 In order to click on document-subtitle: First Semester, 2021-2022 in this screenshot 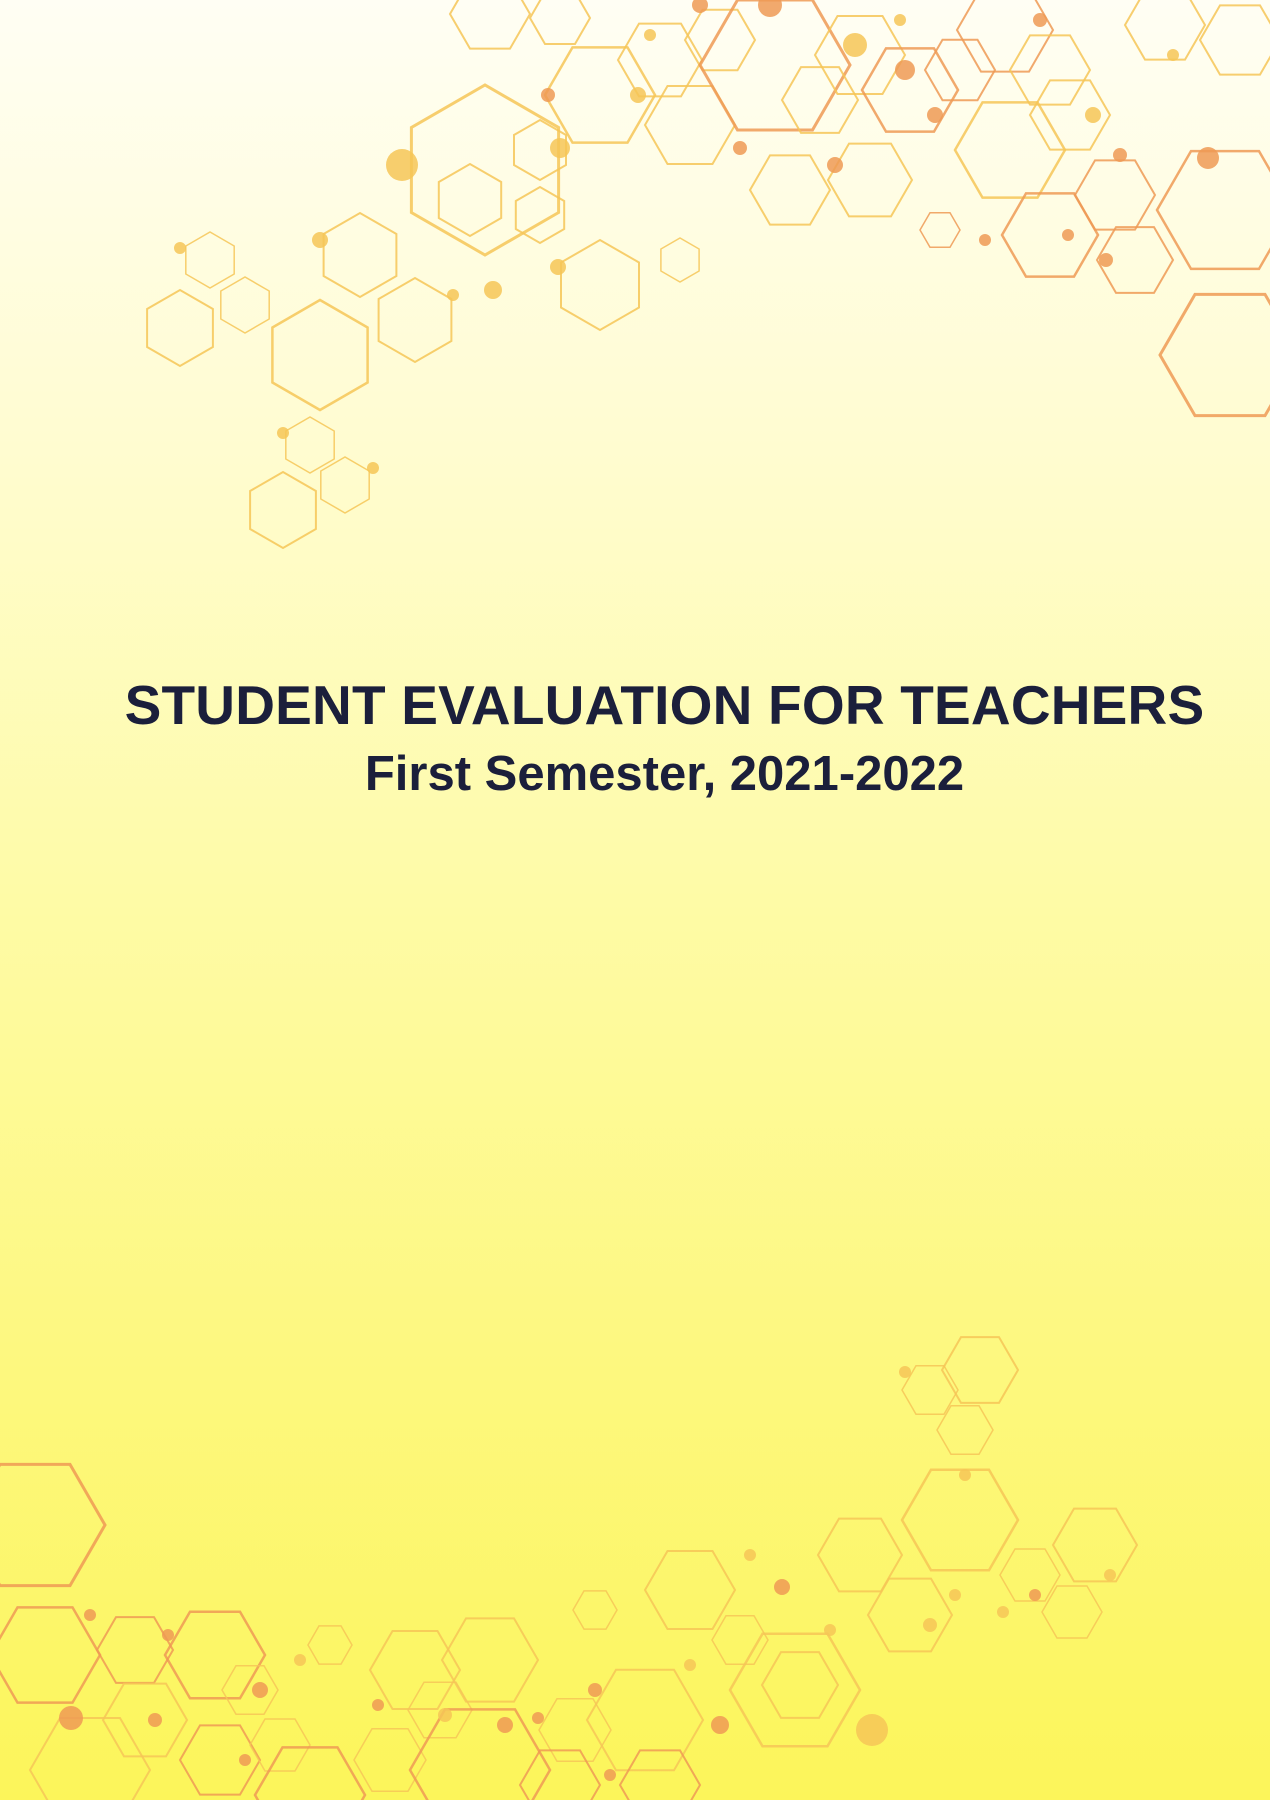, I will do `click(664, 774)`.